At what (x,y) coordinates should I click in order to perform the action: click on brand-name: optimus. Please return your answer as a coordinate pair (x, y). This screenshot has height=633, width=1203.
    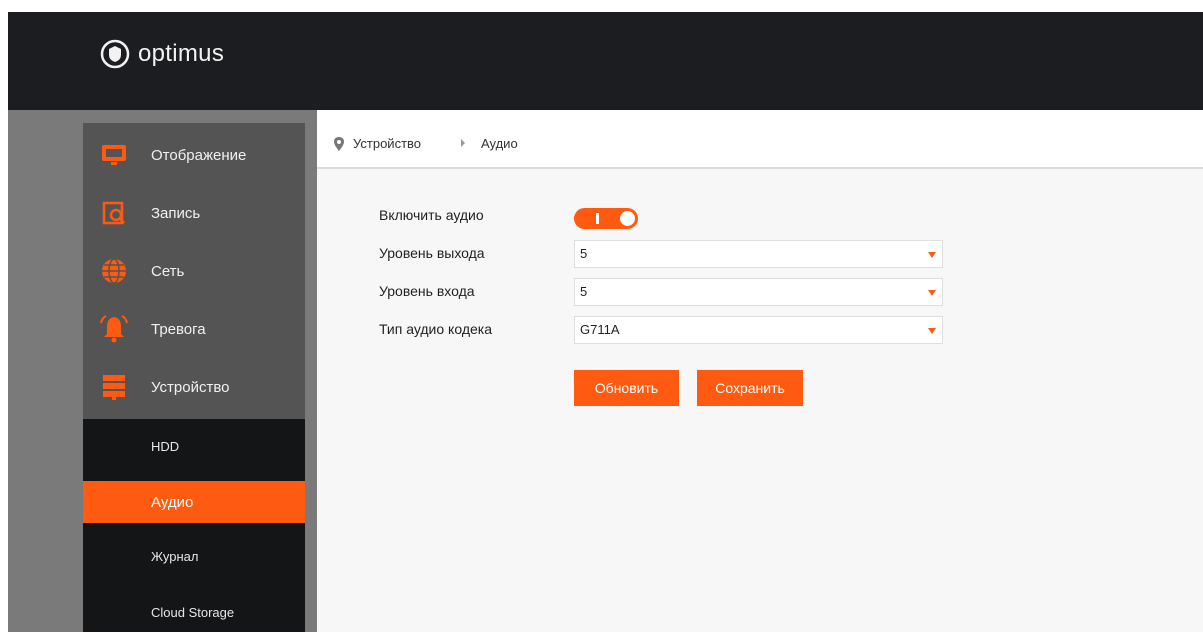
    Looking at the image, I should click on (181, 53).